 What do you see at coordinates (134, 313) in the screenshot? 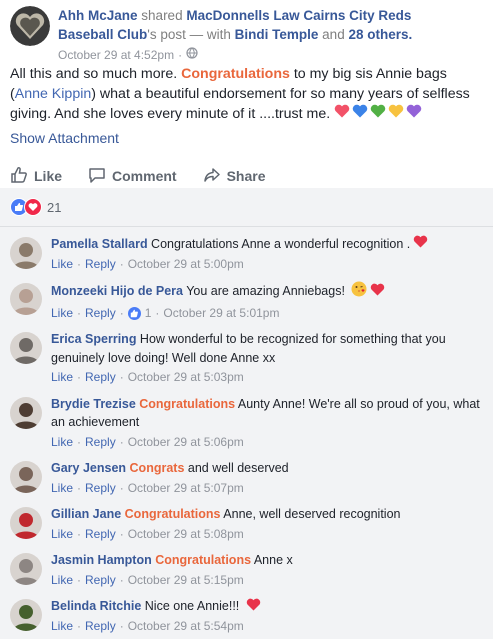
I see `like-reaction-icon` at bounding box center [134, 313].